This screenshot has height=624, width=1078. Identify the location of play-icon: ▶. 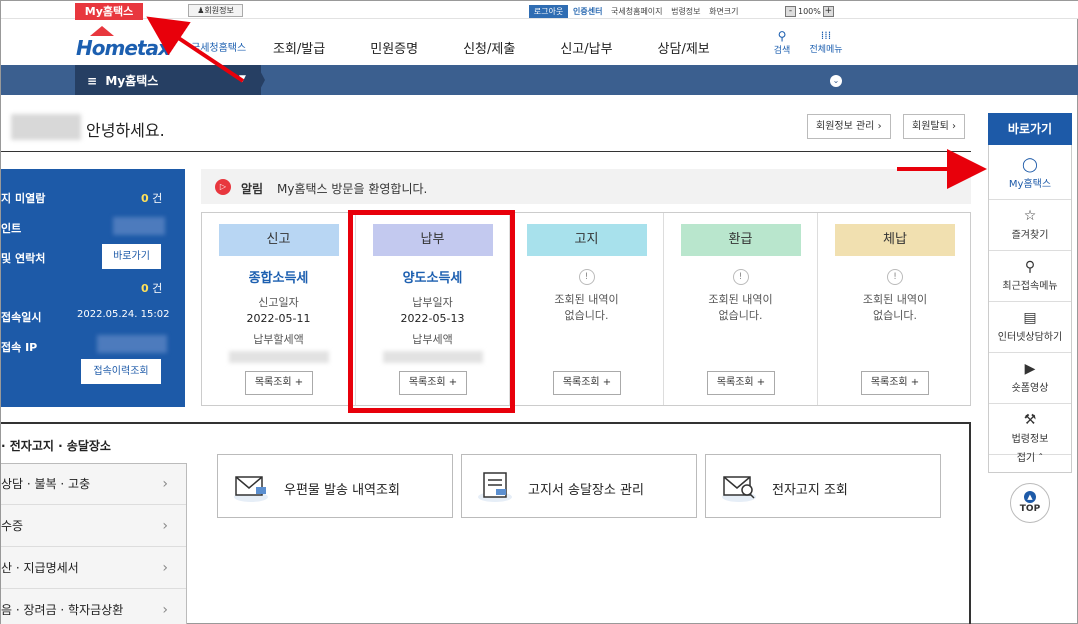
(1030, 369).